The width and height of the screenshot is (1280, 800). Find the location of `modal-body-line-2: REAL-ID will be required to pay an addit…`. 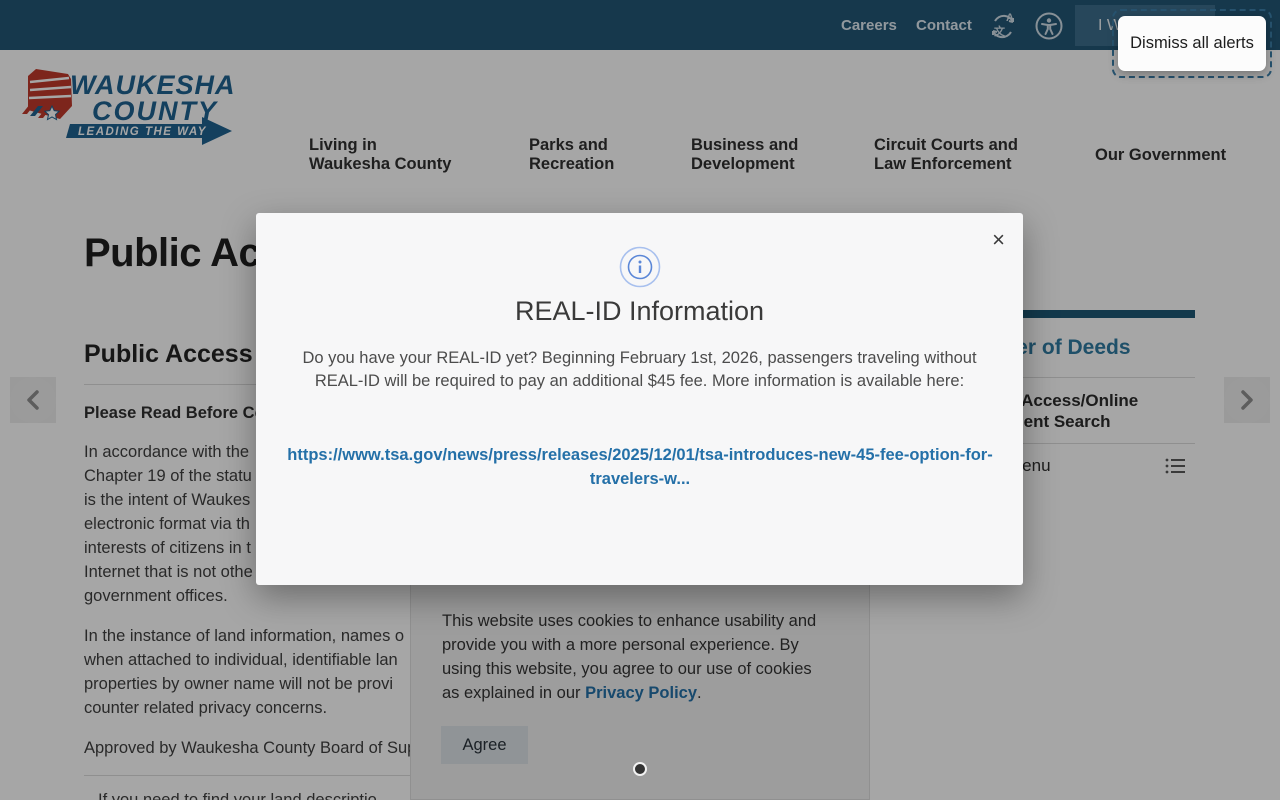

modal-body-line-2: REAL-ID will be required to pay an addit… is located at coordinates (639, 381).